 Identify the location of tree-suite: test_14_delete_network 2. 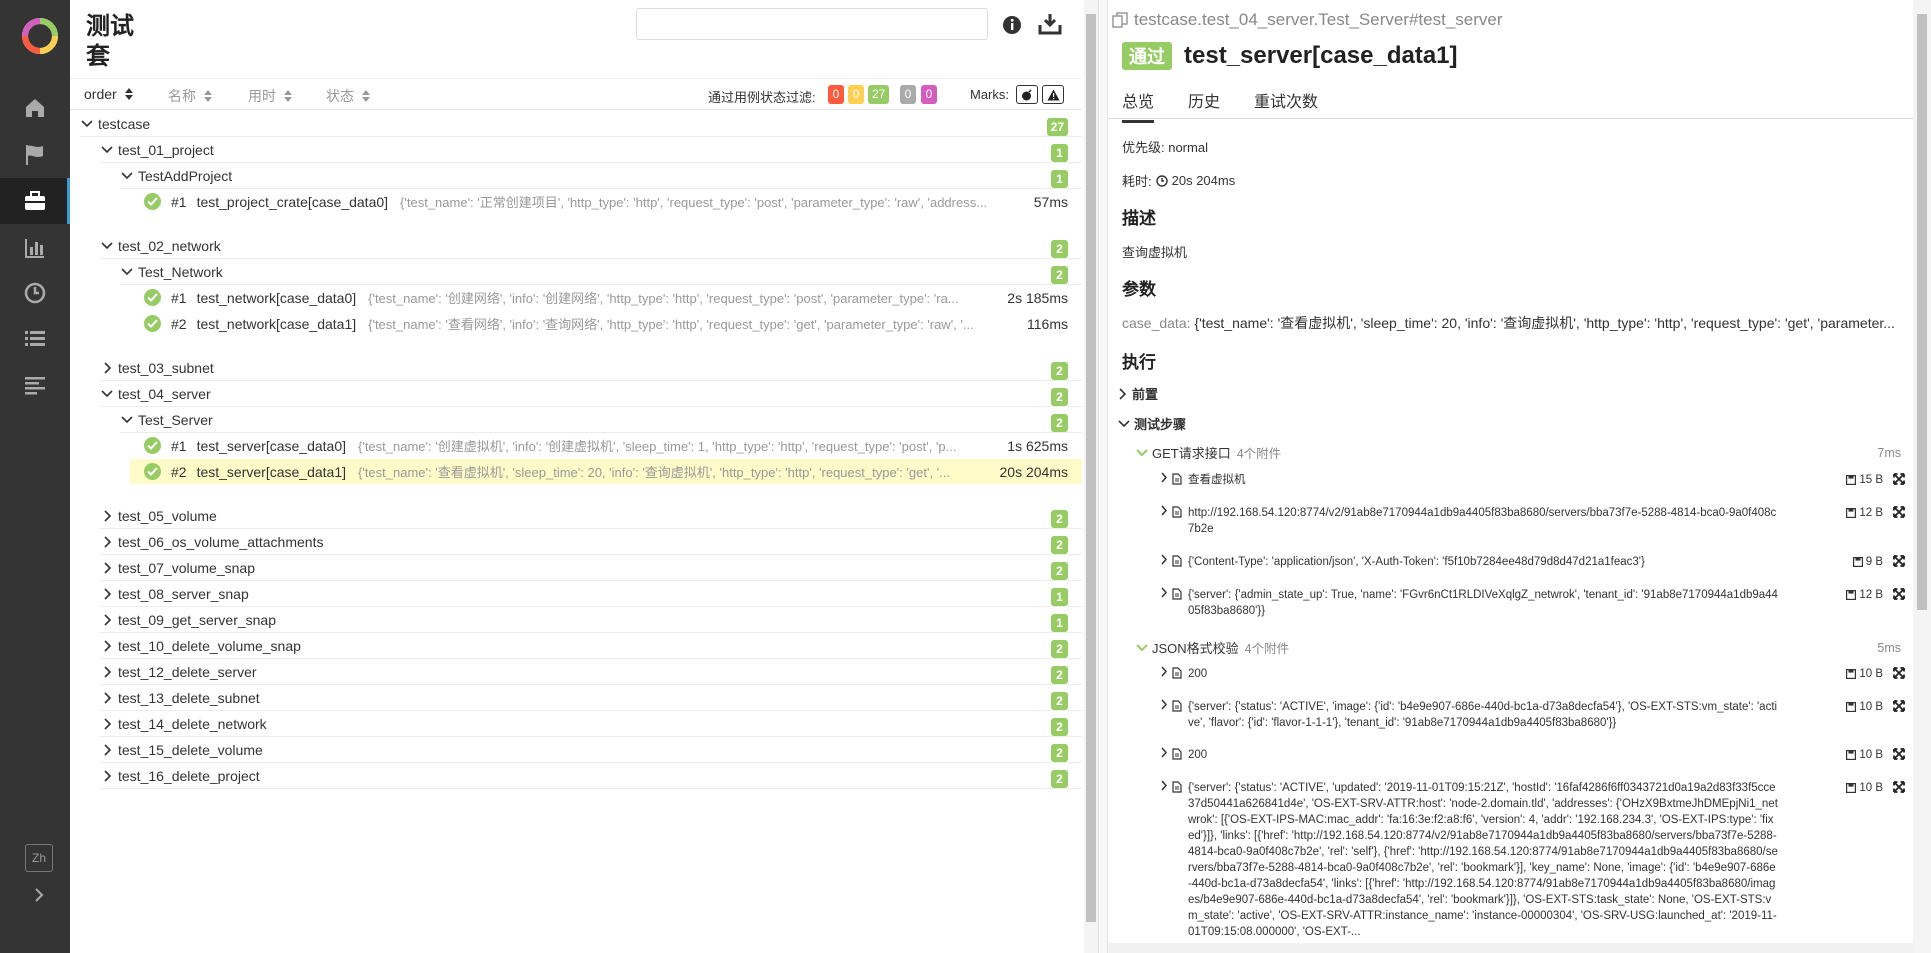
(591, 724).